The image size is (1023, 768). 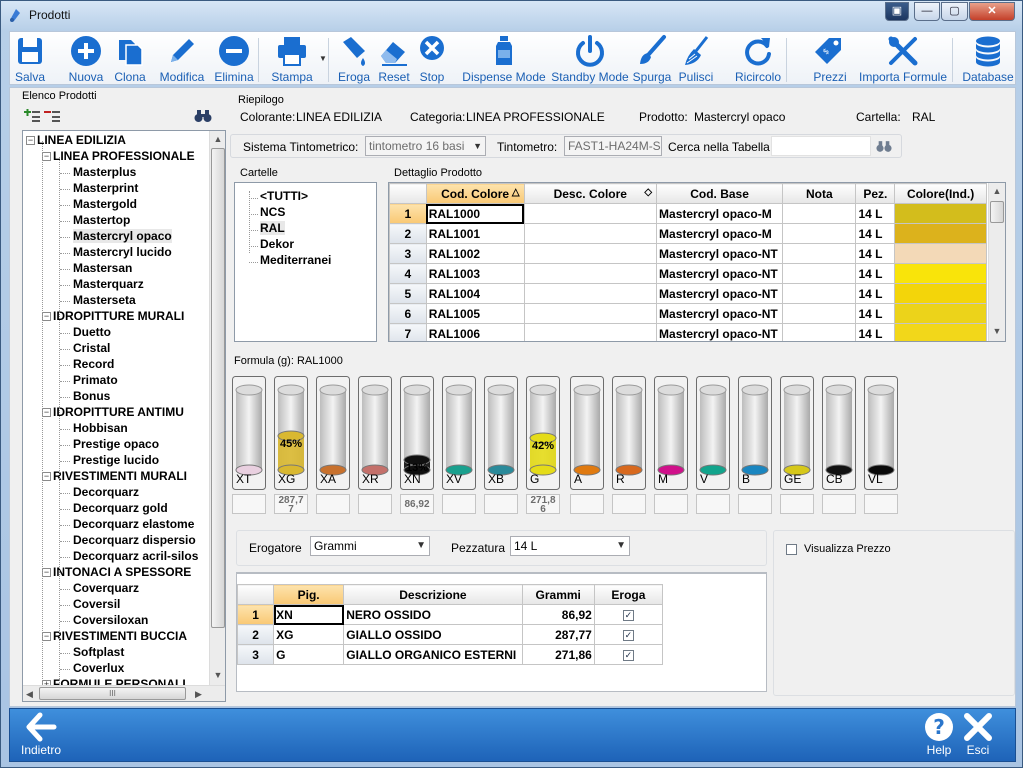 I want to click on desc-colore-cell, so click(x=590, y=273).